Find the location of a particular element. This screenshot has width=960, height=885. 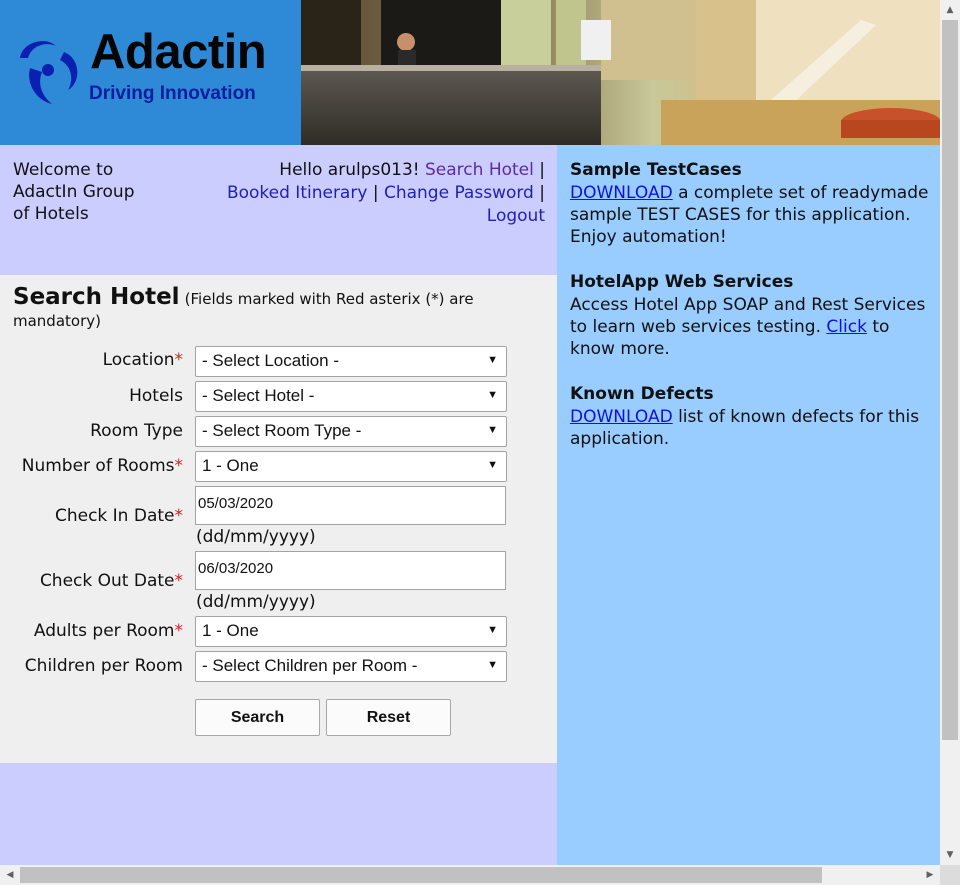

children-per-room-select: - Select Children per Room - ▼ is located at coordinates (351, 666).